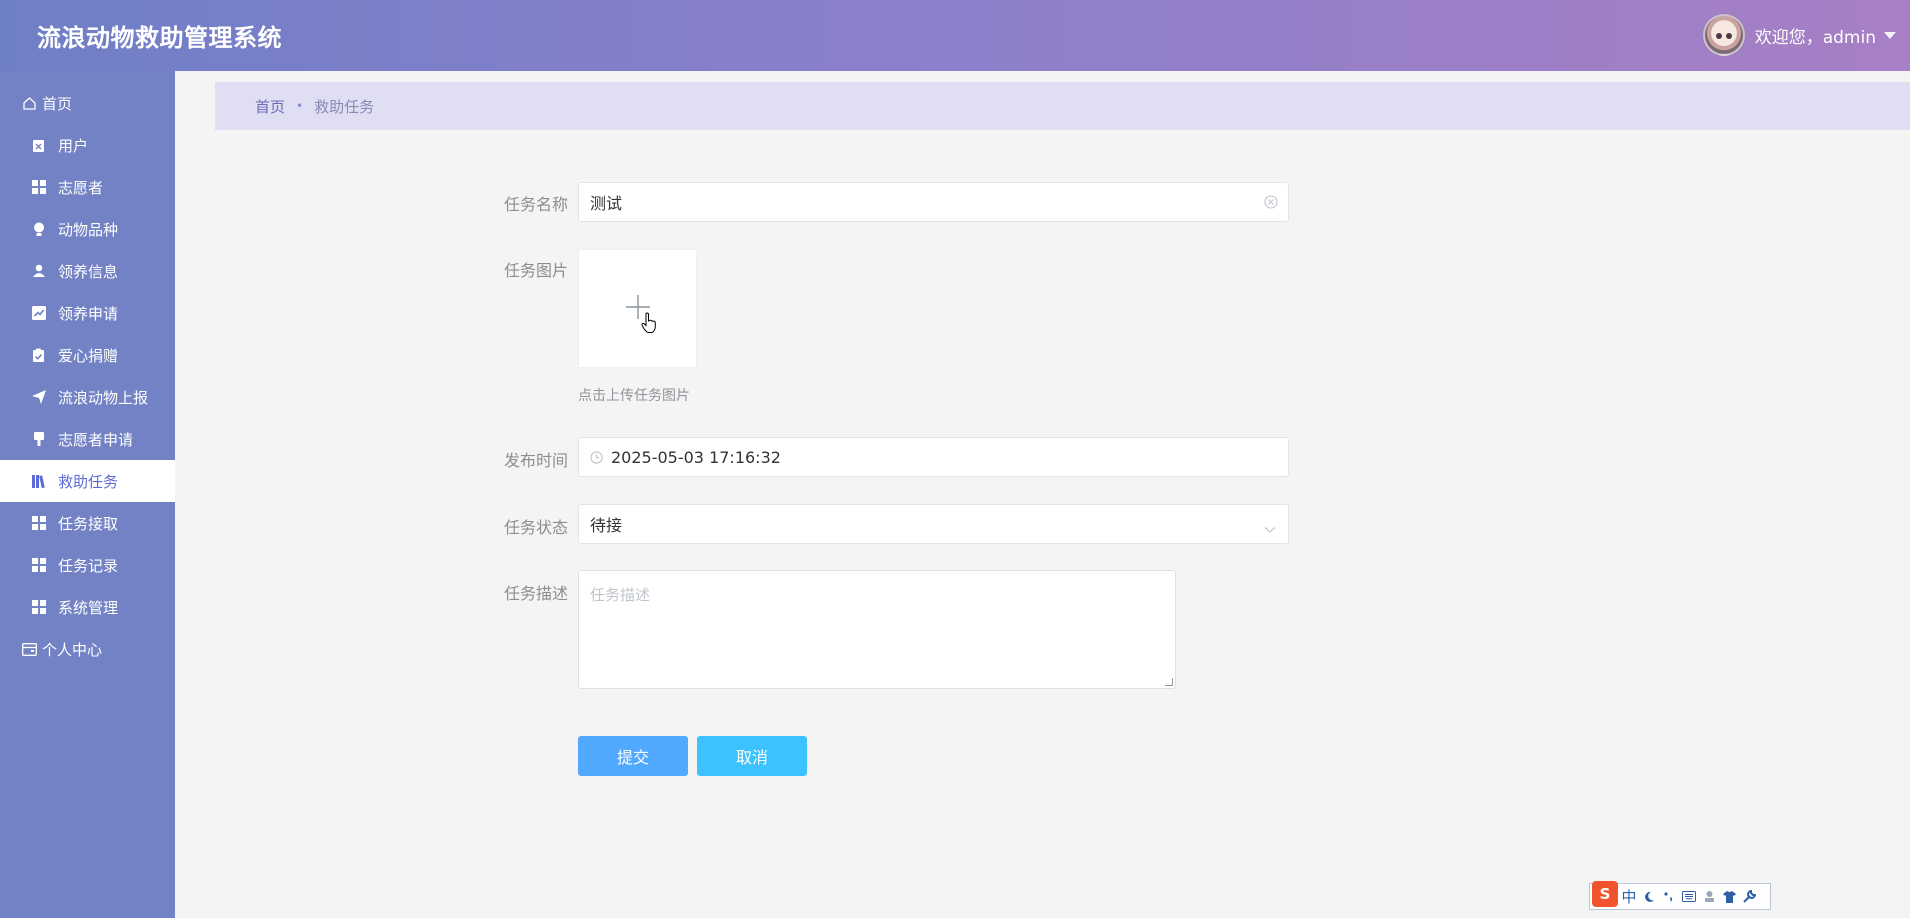 This screenshot has width=1910, height=918. Describe the element at coordinates (535, 460) in the screenshot. I see `publish-time-label: 发布时间` at that location.